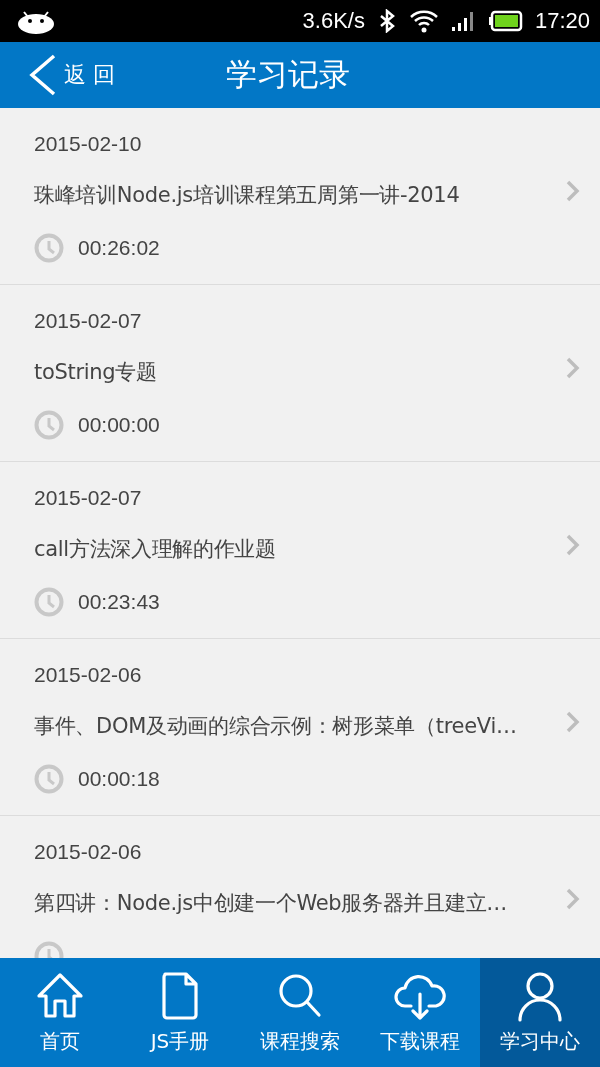 The height and width of the screenshot is (1067, 600). Describe the element at coordinates (505, 21) in the screenshot. I see `battery-icon` at that location.